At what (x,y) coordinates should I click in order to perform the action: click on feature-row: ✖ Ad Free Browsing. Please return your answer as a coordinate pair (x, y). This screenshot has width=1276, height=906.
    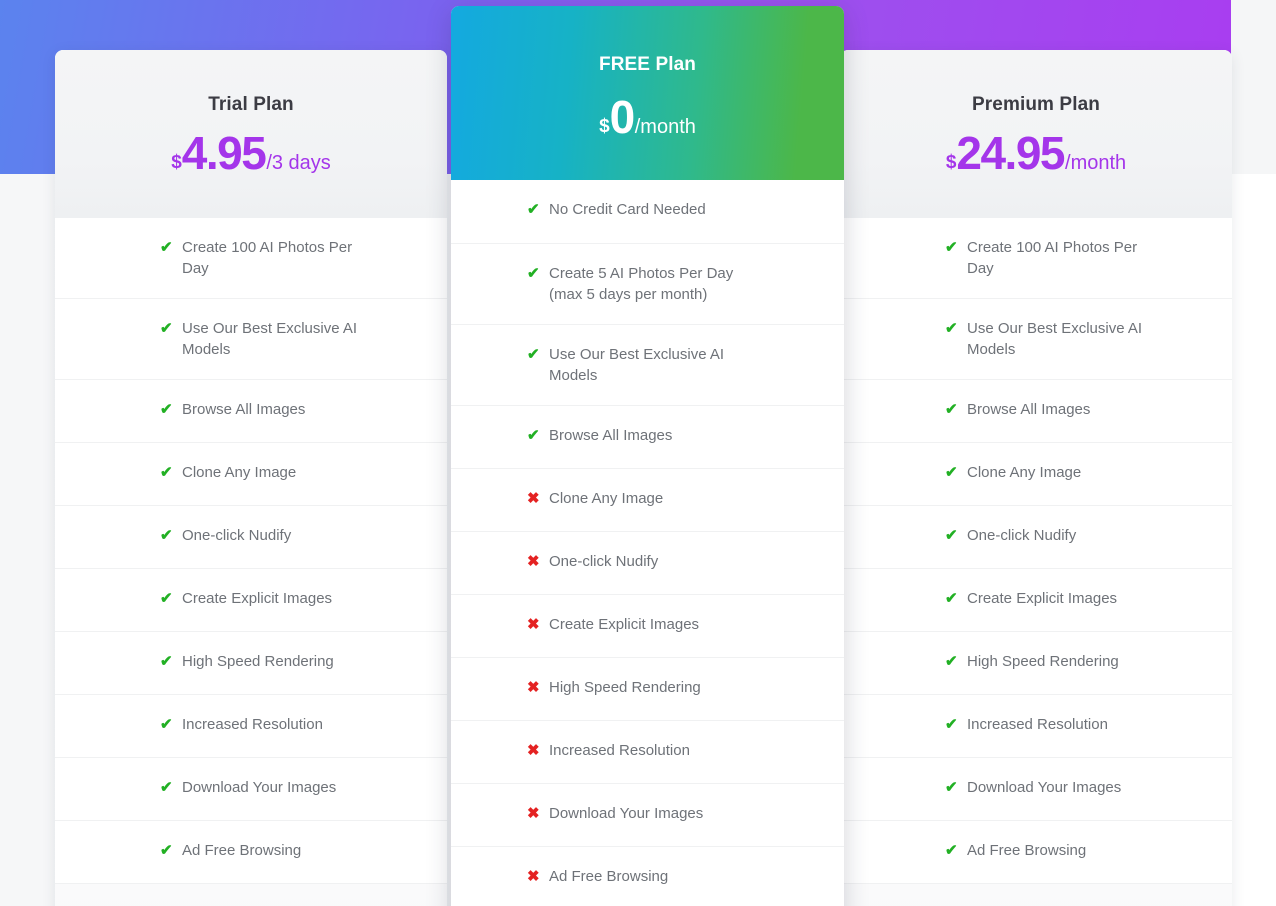
    Looking at the image, I should click on (647, 876).